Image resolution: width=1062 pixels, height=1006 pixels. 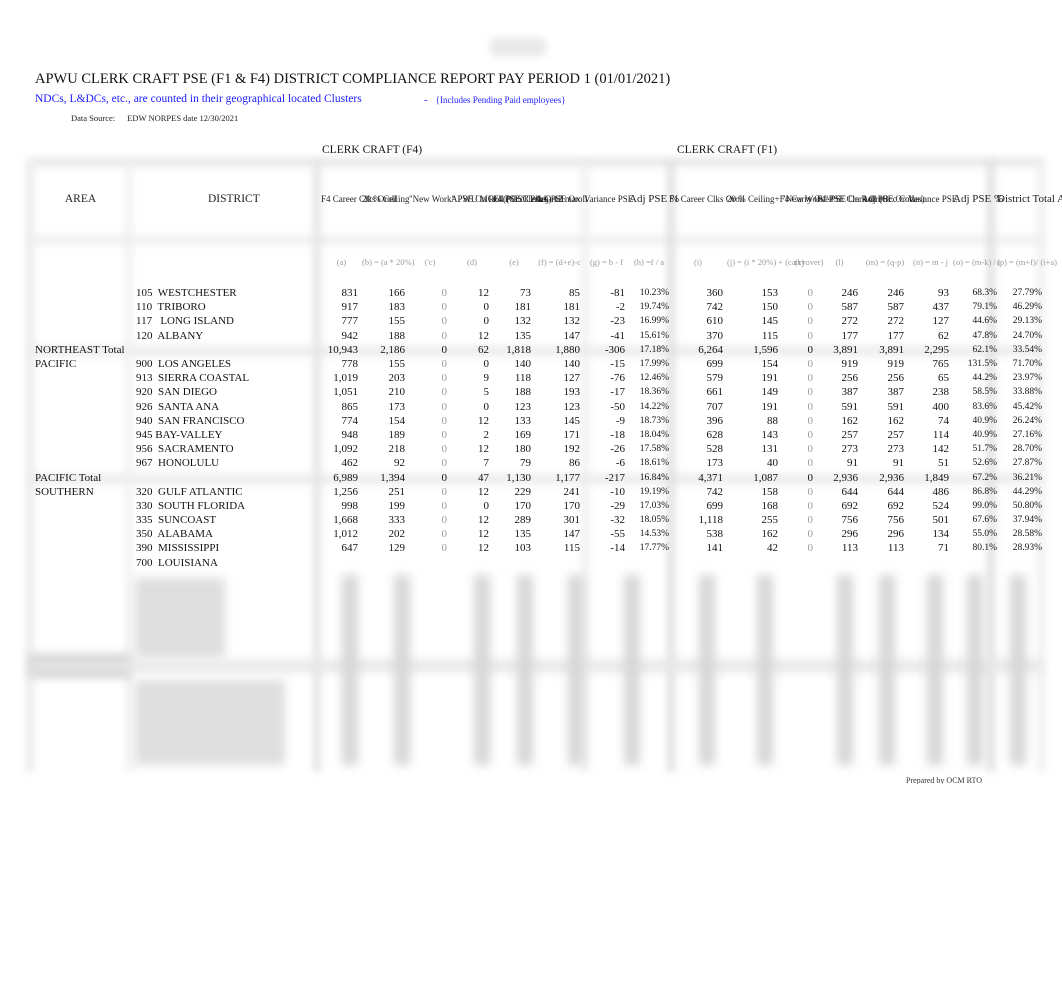 I want to click on value-cell-m: 692, so click(x=896, y=505).